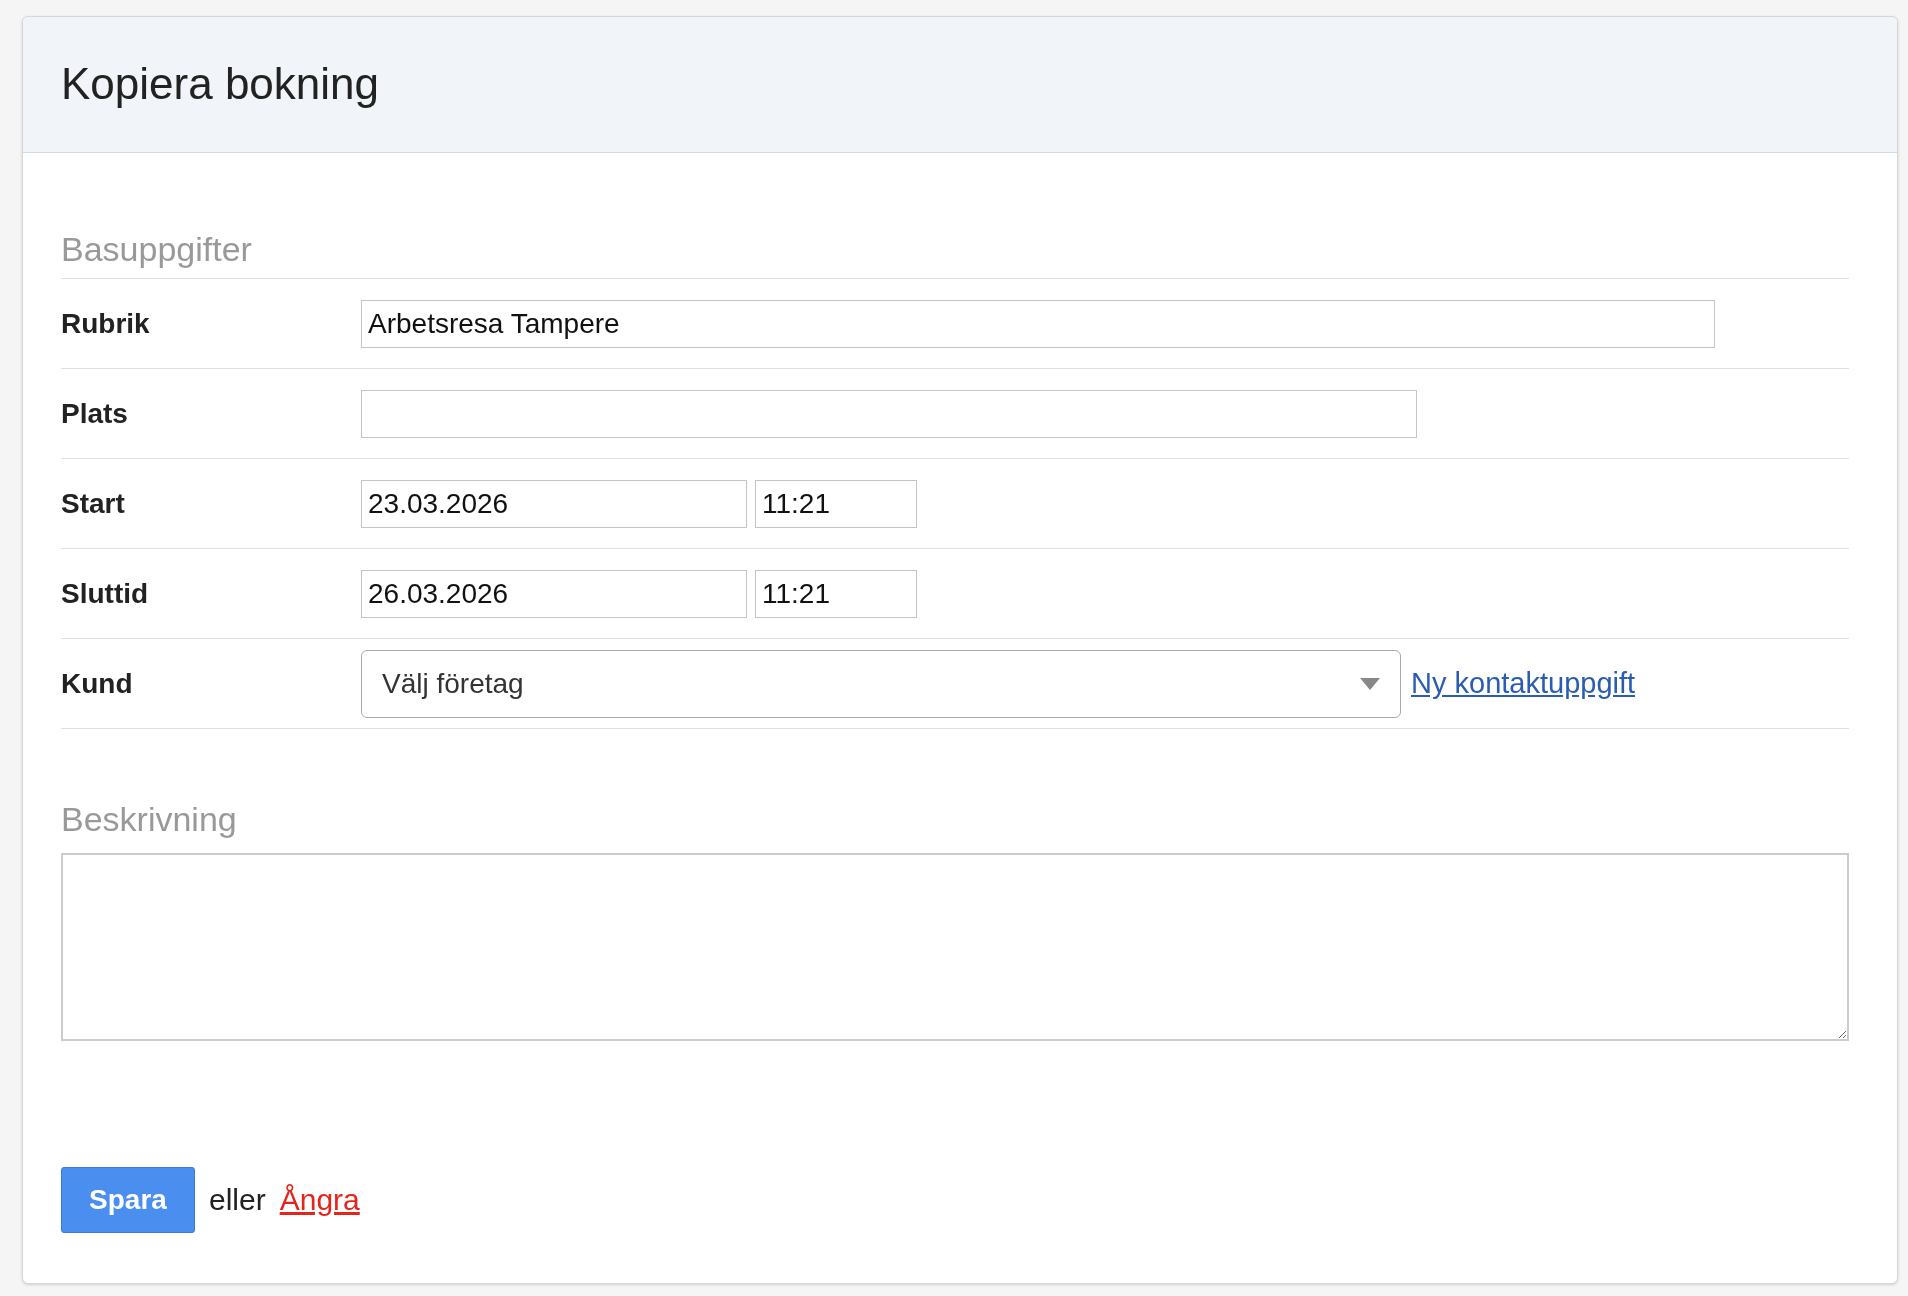  I want to click on new-contact-link: Ny kontaktuppgift, so click(1523, 684).